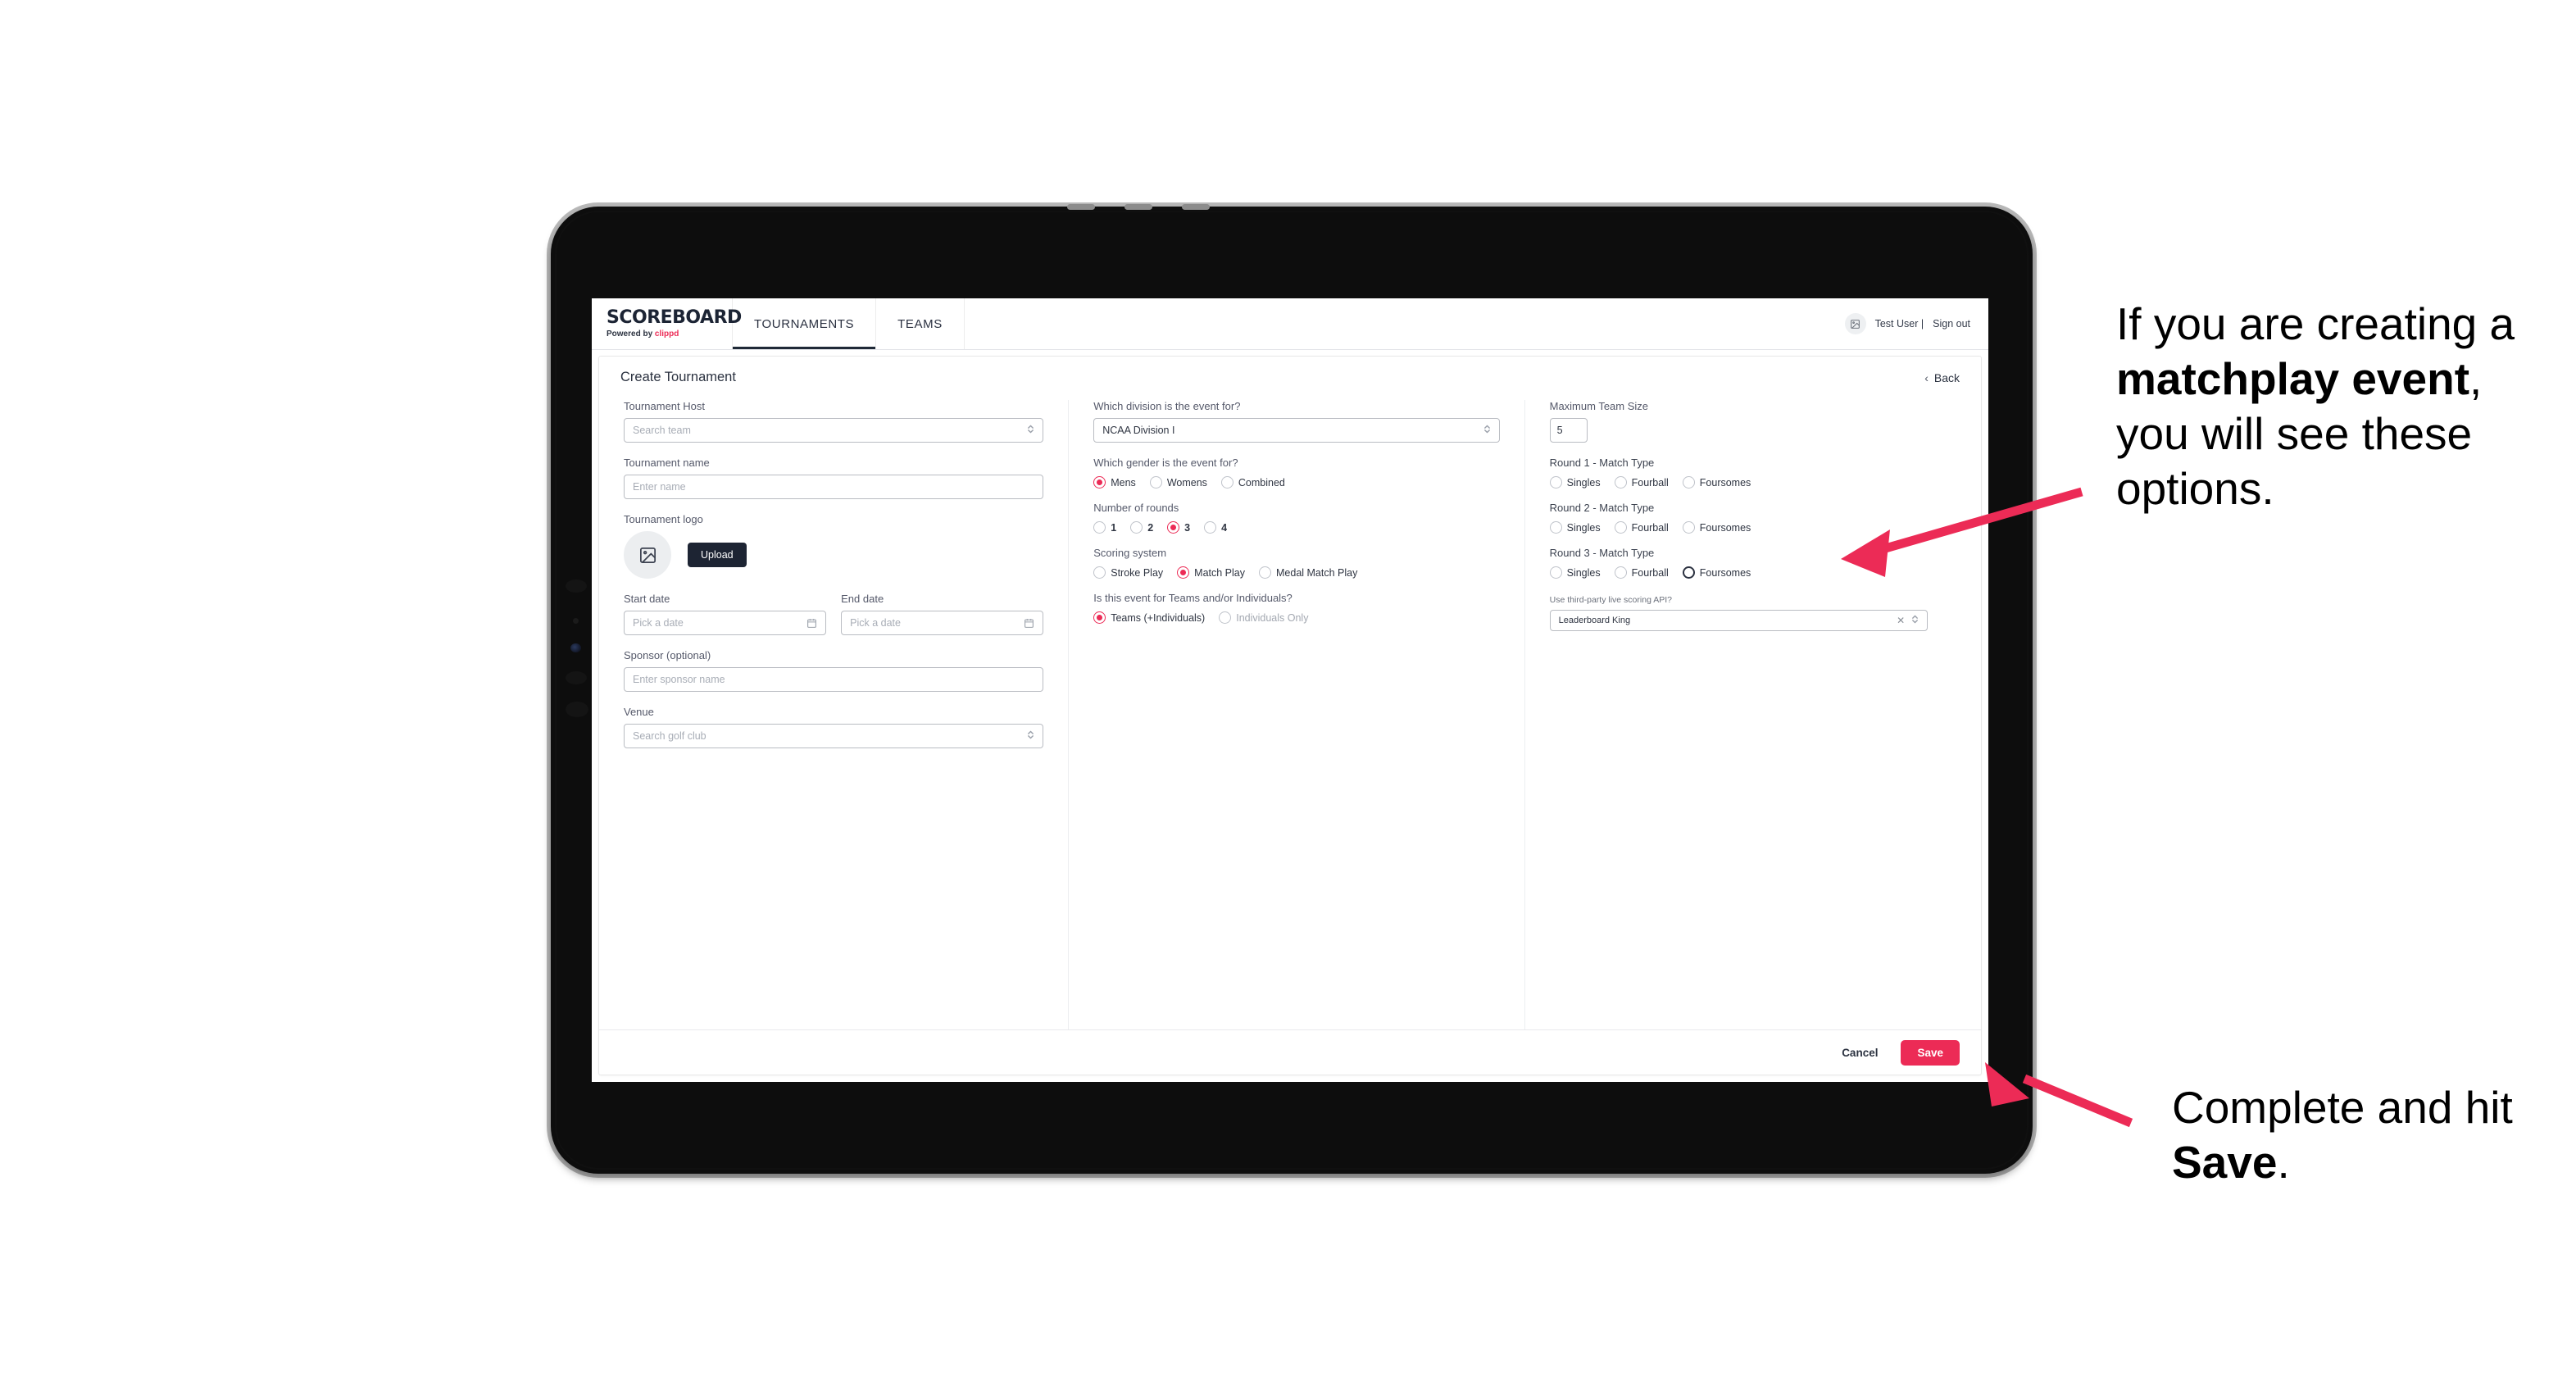  I want to click on brand-logo: SCOREBOARD Powered by clippd, so click(667, 323).